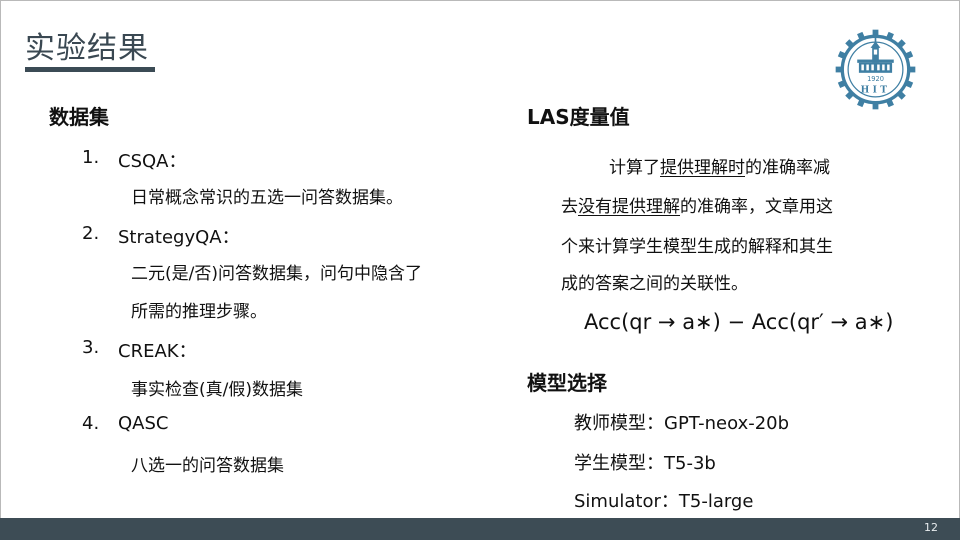 This screenshot has height=540, width=960. What do you see at coordinates (157, 351) in the screenshot?
I see `dataset-name-creak: CREAK：` at bounding box center [157, 351].